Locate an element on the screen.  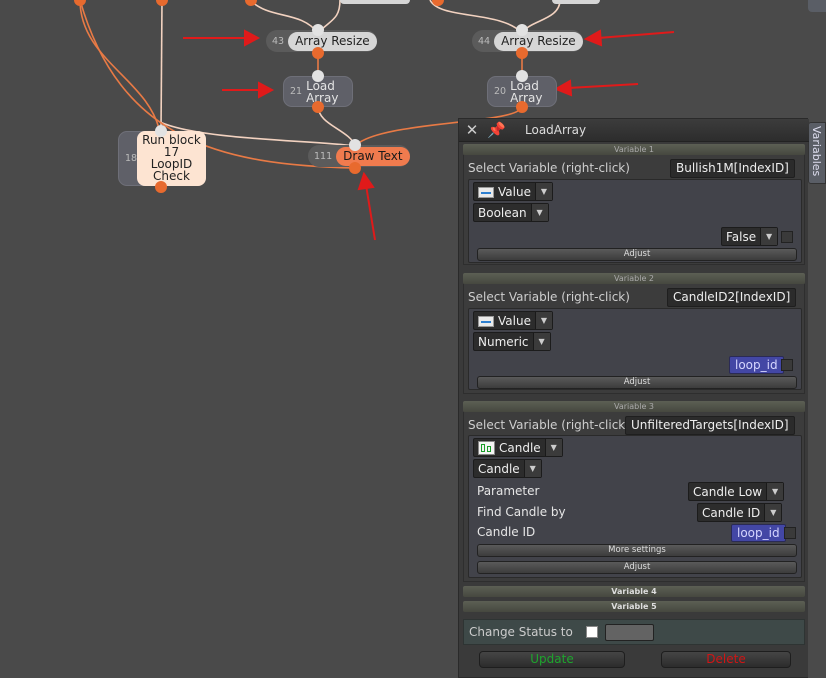
data-type-dropdown: Candle ▼ is located at coordinates (507, 468).